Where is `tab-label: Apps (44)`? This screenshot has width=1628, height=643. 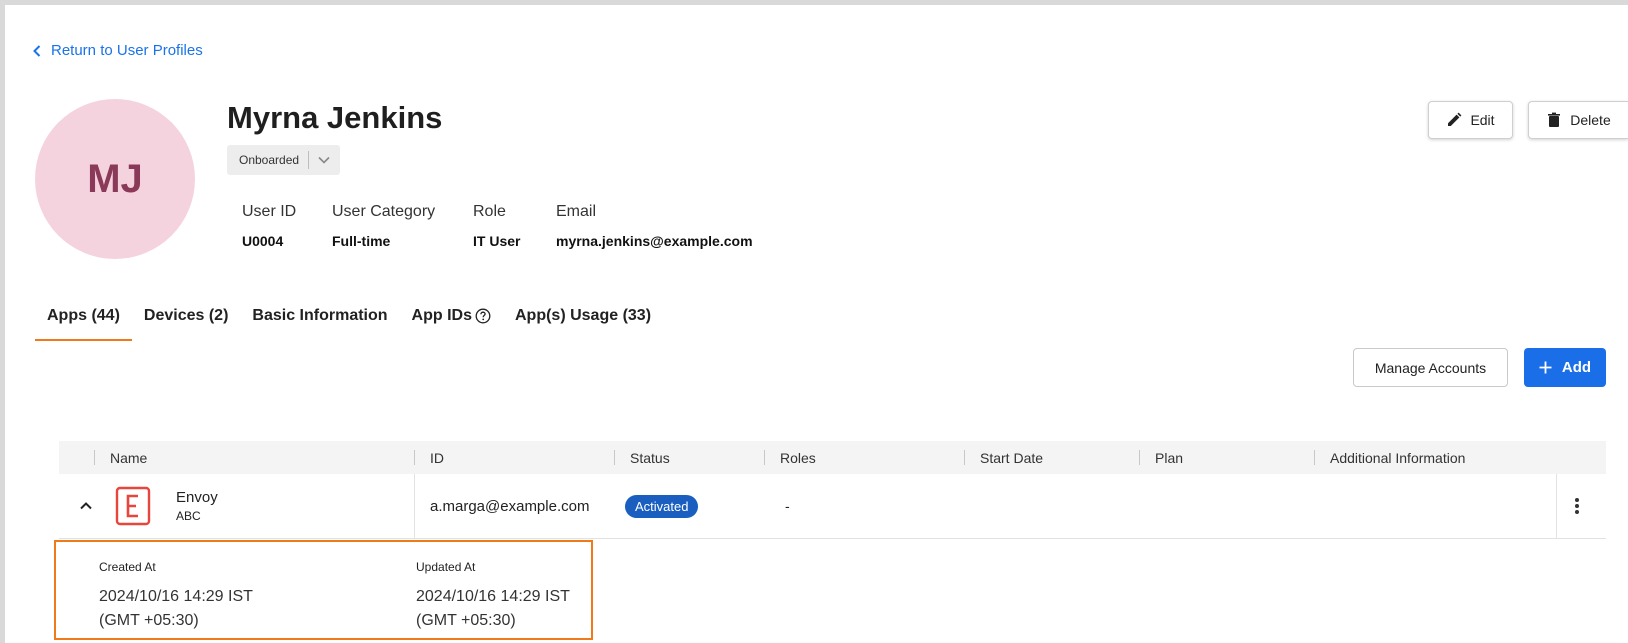
tab-label: Apps (44) is located at coordinates (83, 315).